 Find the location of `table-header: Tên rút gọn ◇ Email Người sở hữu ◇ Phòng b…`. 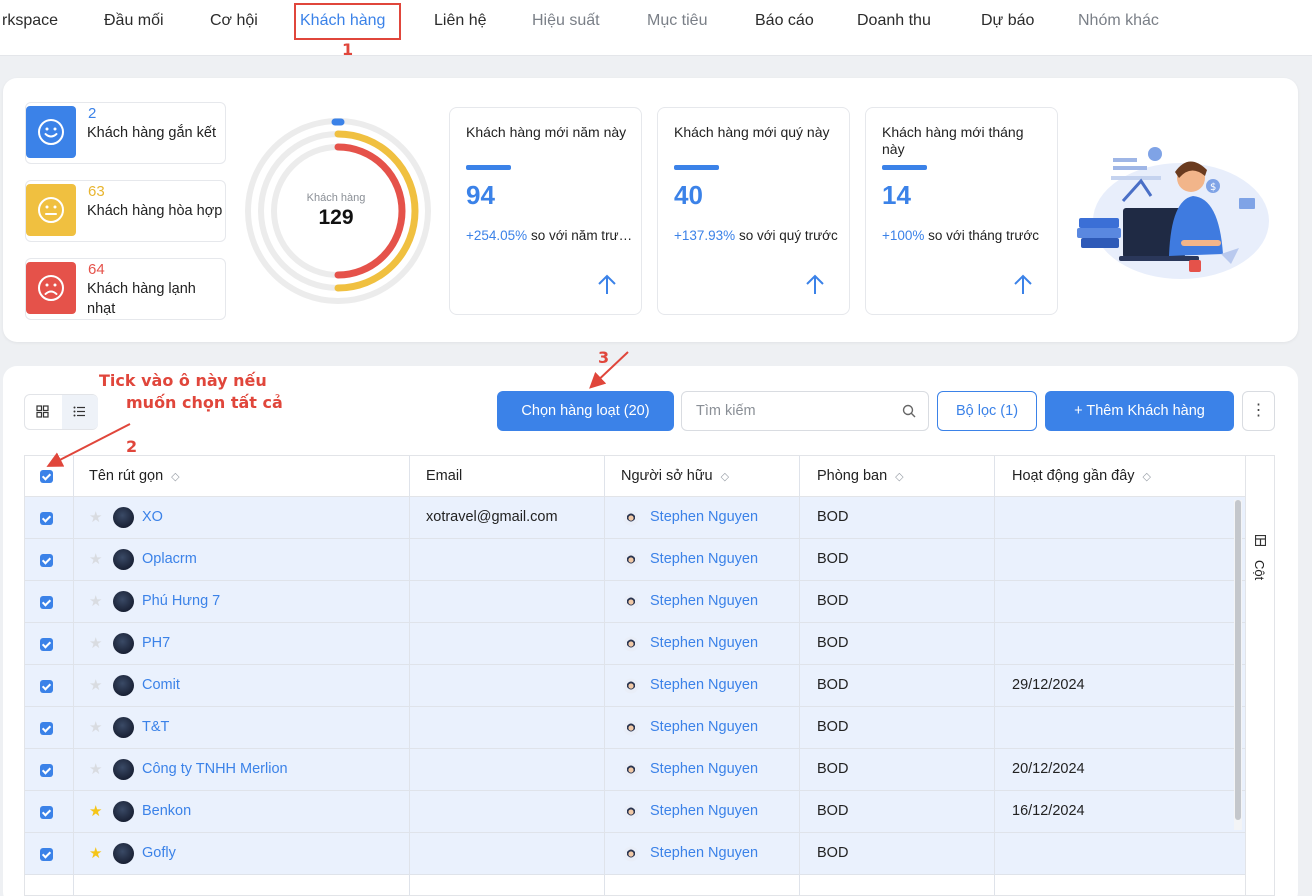

table-header: Tên rút gọn ◇ Email Người sở hữu ◇ Phòng b… is located at coordinates (635, 476).